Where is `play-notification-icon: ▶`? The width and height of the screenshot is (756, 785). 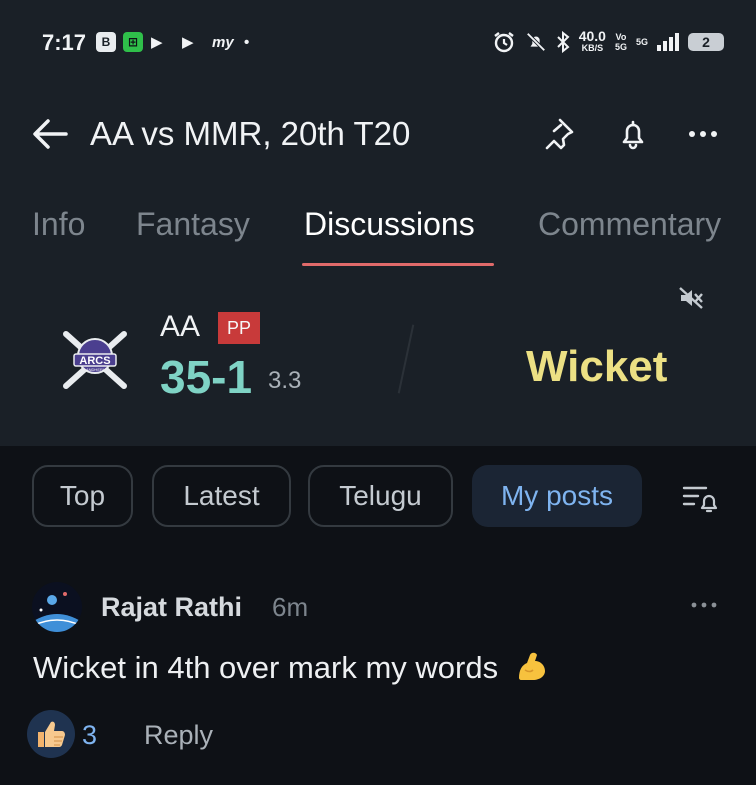
play-notification-icon: ▶ is located at coordinates (157, 42).